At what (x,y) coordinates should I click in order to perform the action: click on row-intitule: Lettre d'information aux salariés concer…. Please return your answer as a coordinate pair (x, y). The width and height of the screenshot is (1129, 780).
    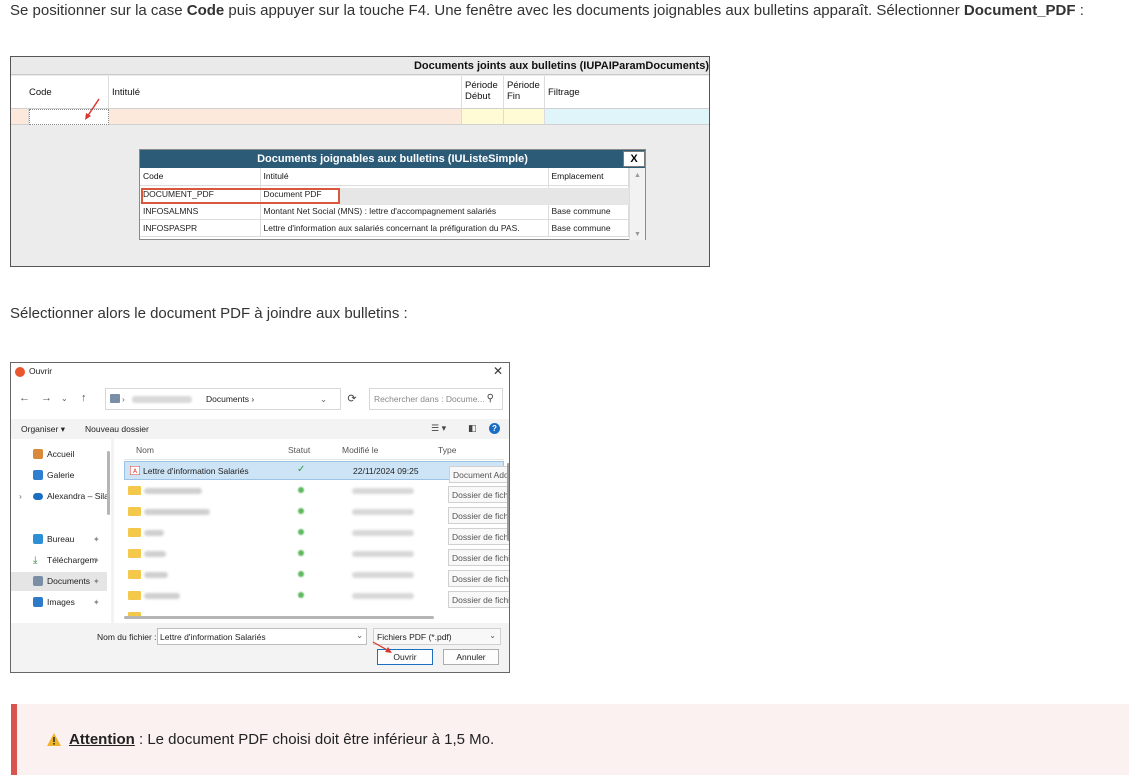
    Looking at the image, I should click on (404, 228).